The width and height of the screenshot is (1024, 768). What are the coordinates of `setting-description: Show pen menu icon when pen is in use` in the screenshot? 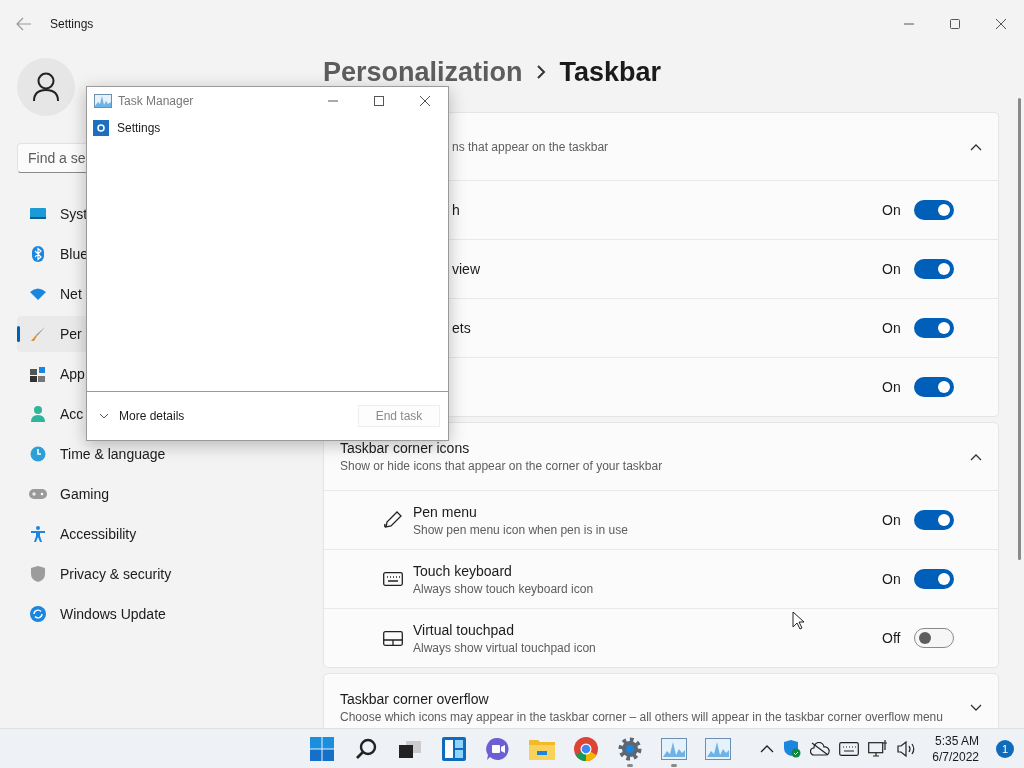 It's located at (521, 529).